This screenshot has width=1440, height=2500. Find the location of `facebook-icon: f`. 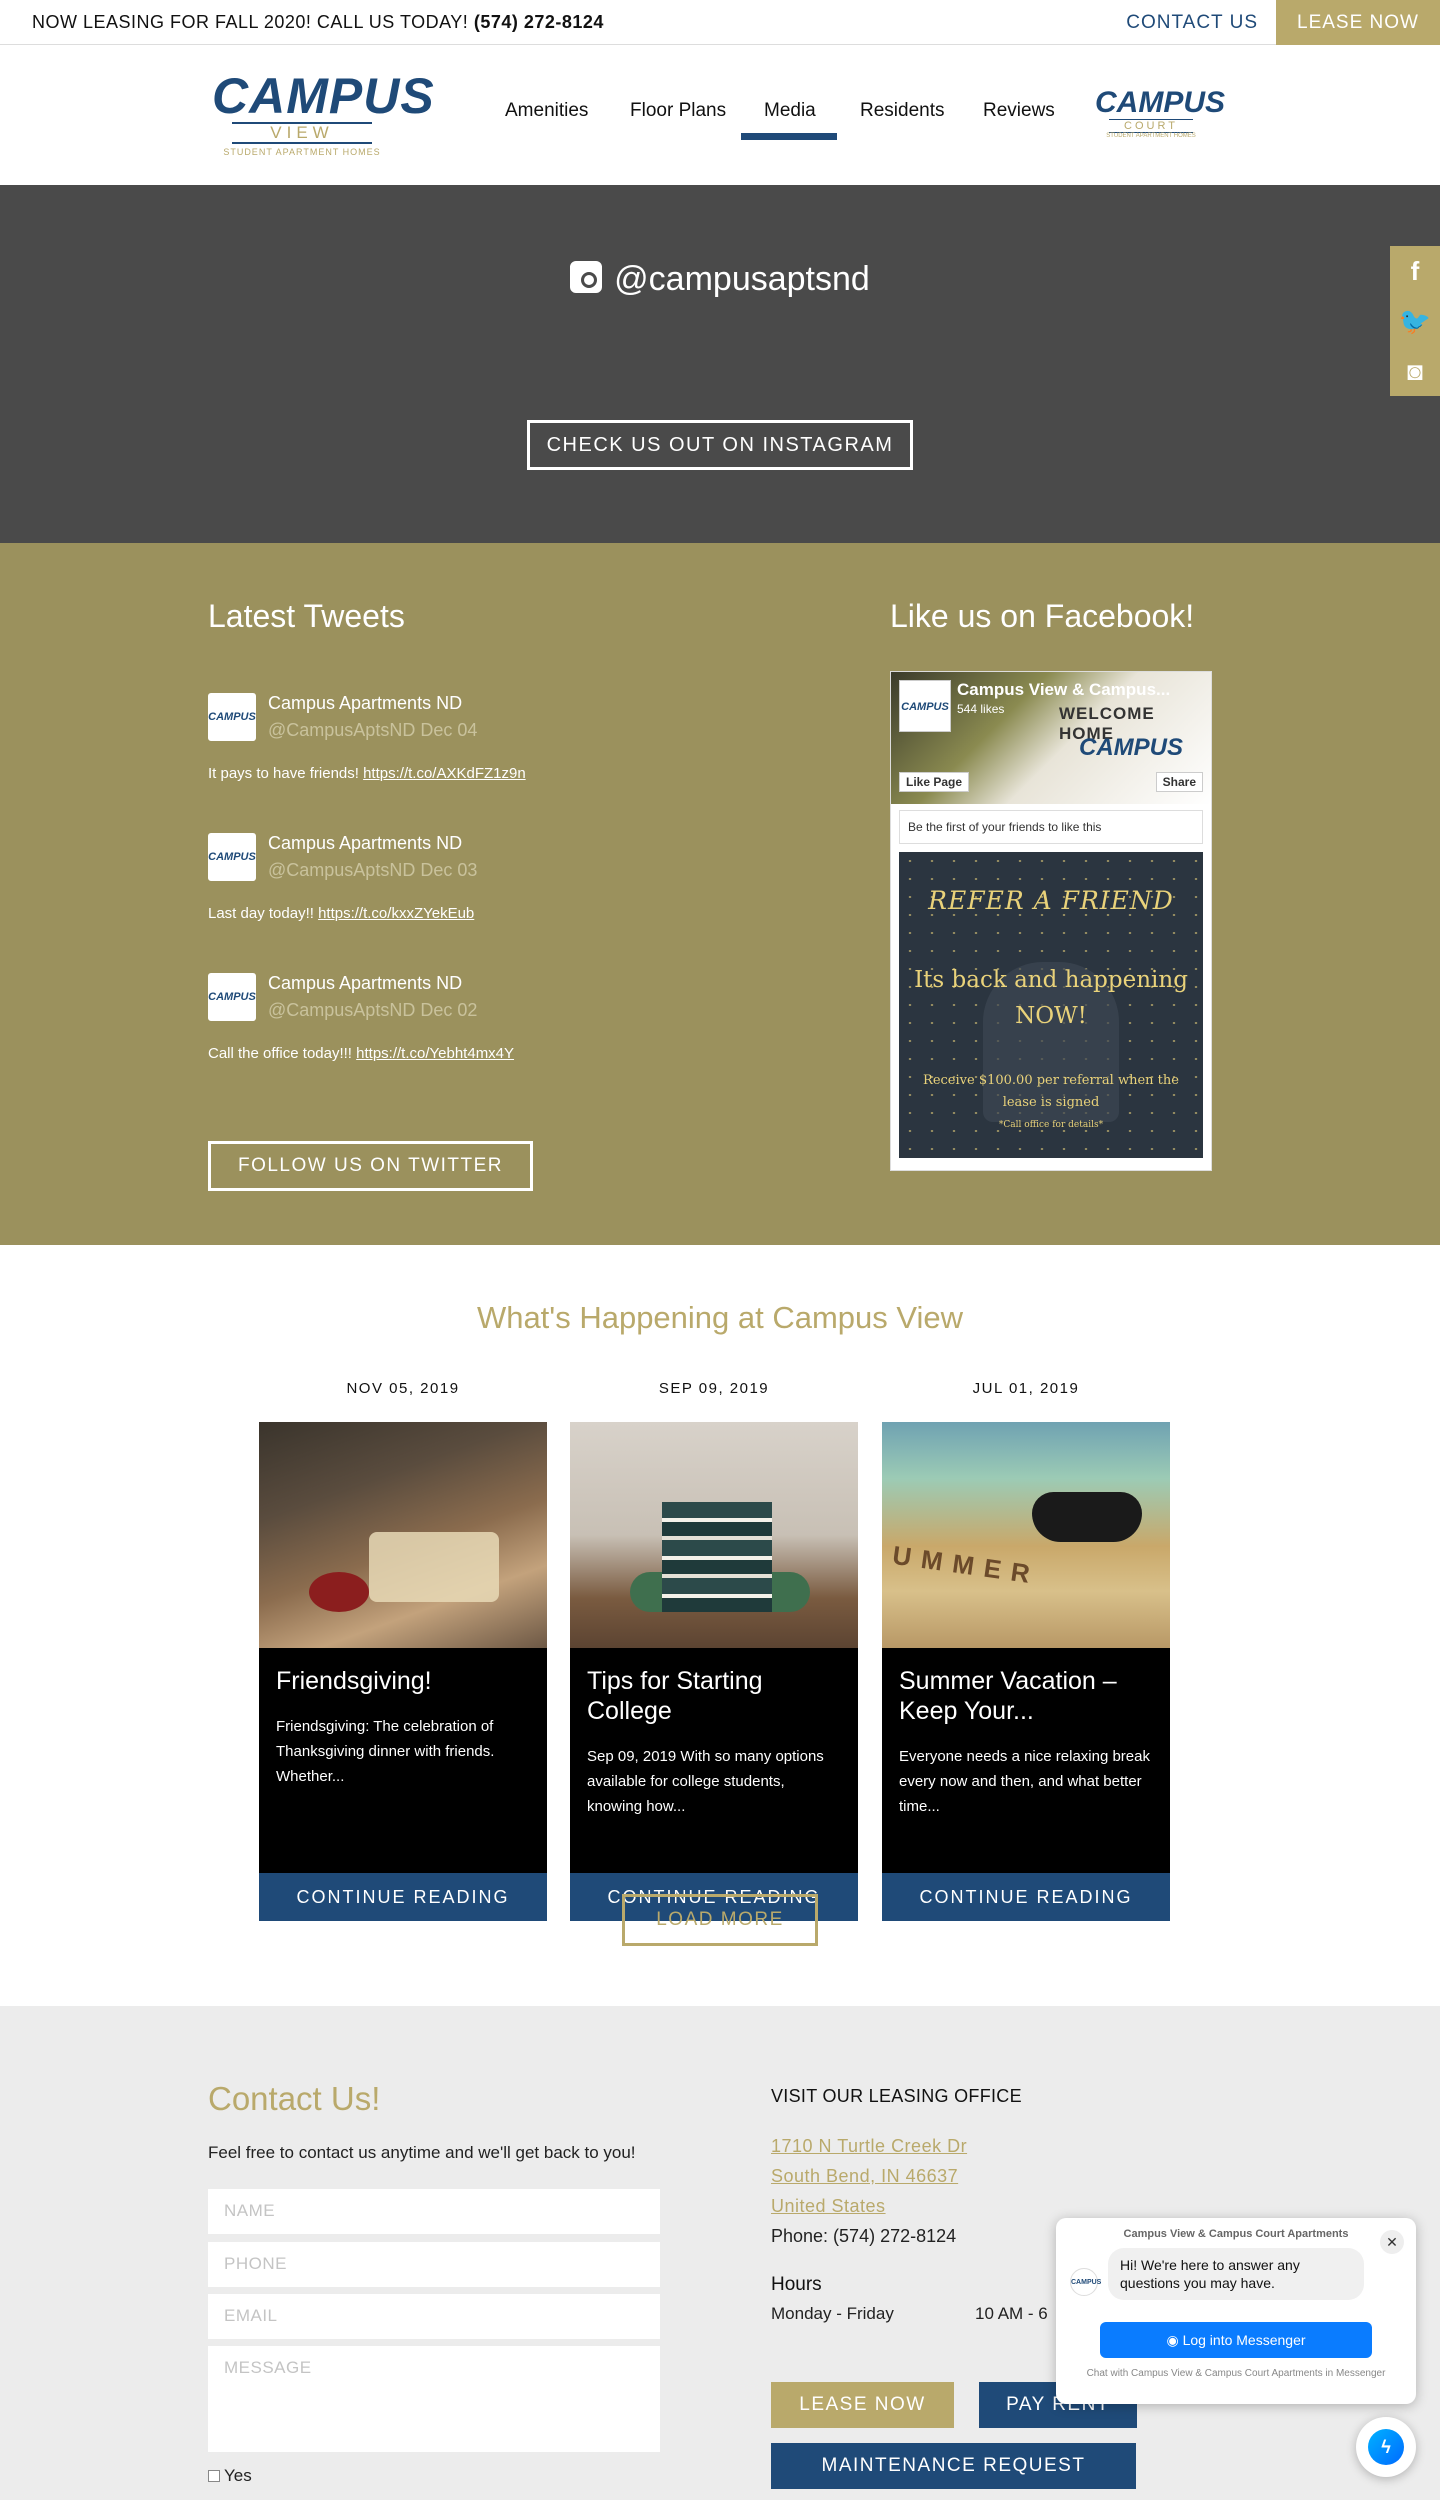

facebook-icon: f is located at coordinates (1415, 271).